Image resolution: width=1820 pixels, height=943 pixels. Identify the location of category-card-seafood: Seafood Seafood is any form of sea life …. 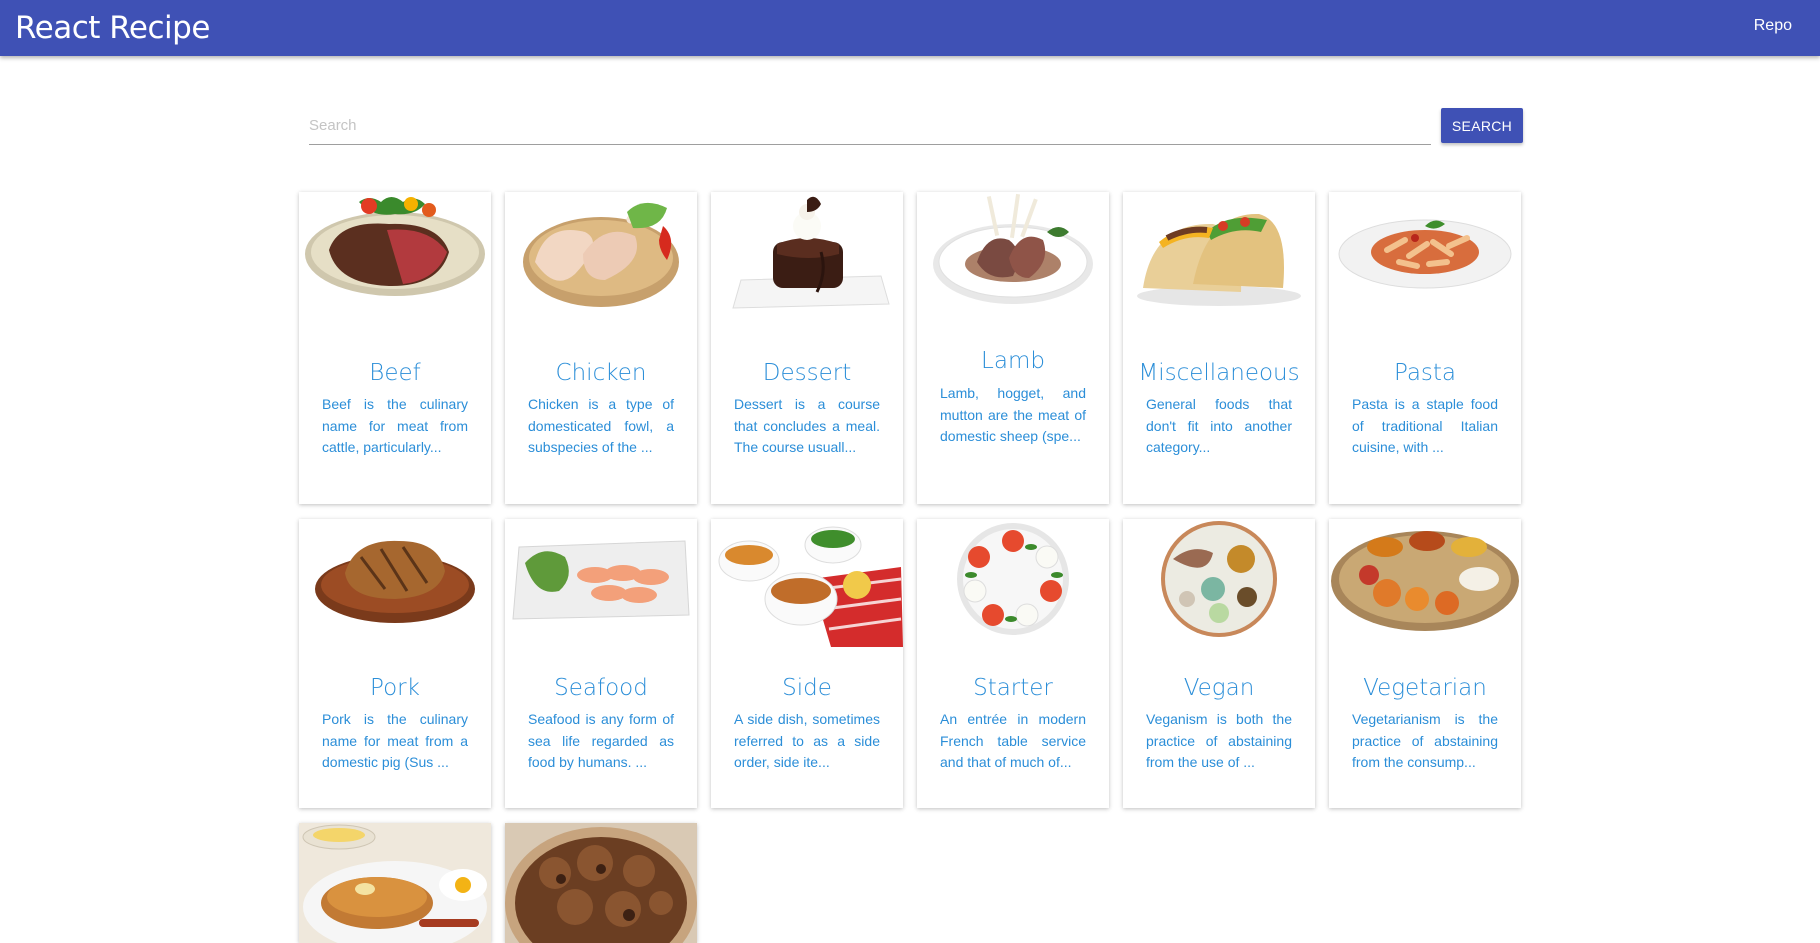
(601, 663).